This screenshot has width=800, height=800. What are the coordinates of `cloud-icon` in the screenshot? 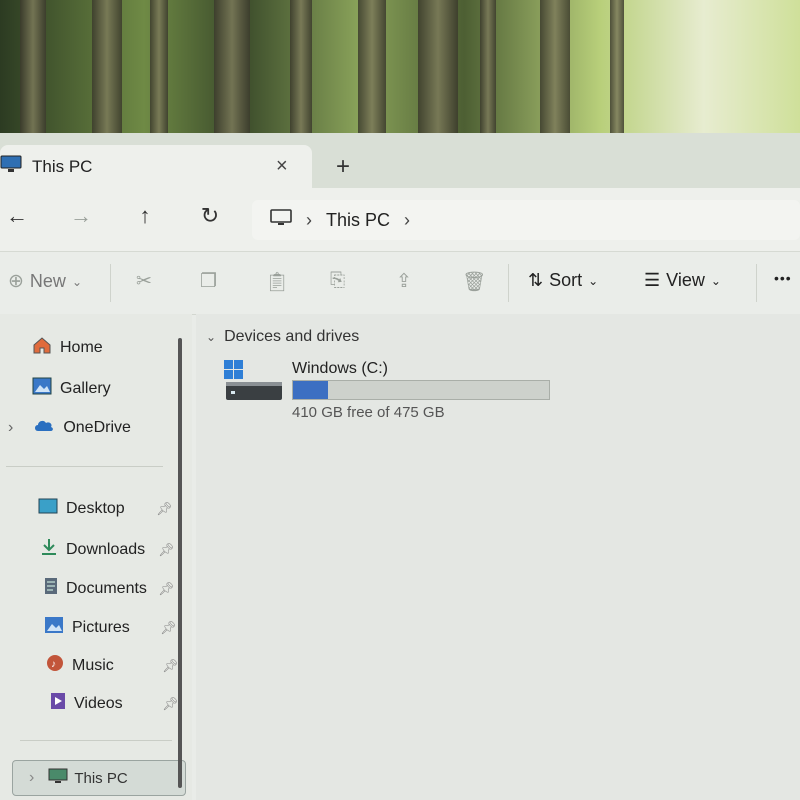 It's located at (44, 427).